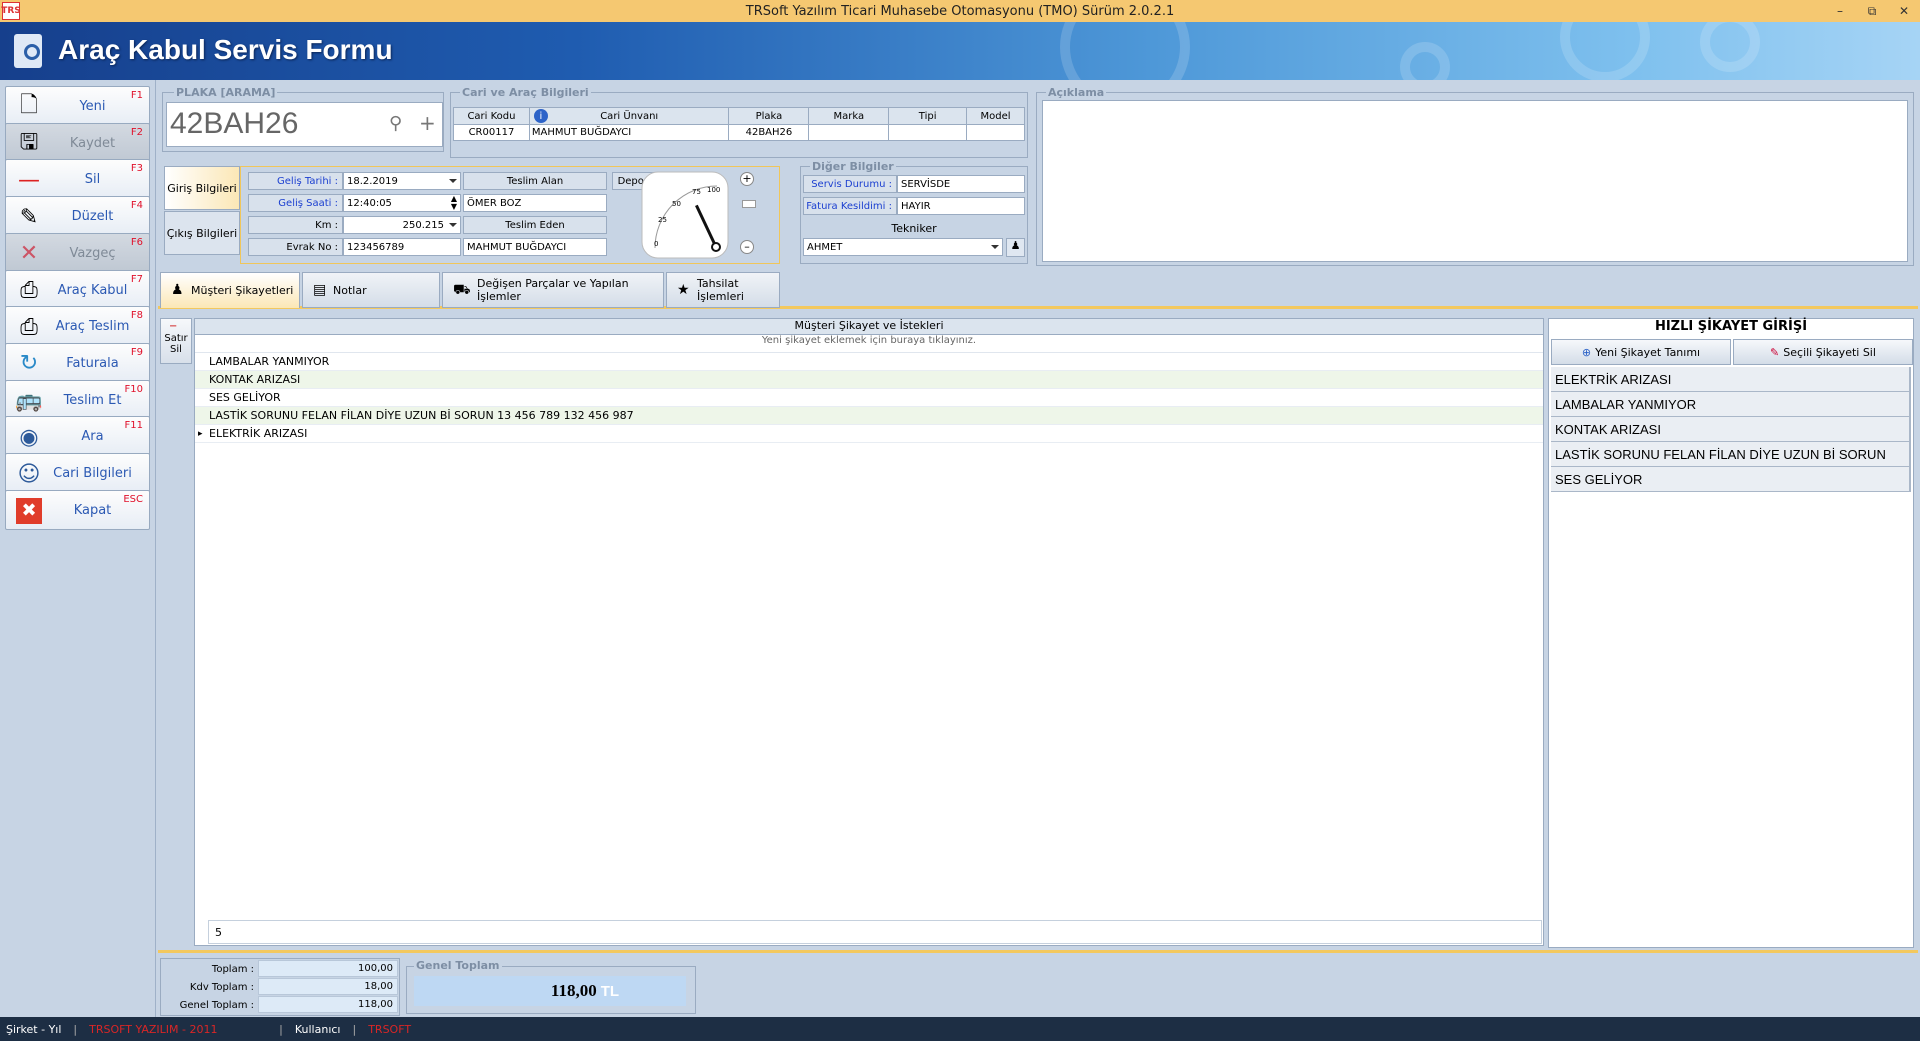 The image size is (1920, 1041). I want to click on col-plaka: Plaka, so click(769, 116).